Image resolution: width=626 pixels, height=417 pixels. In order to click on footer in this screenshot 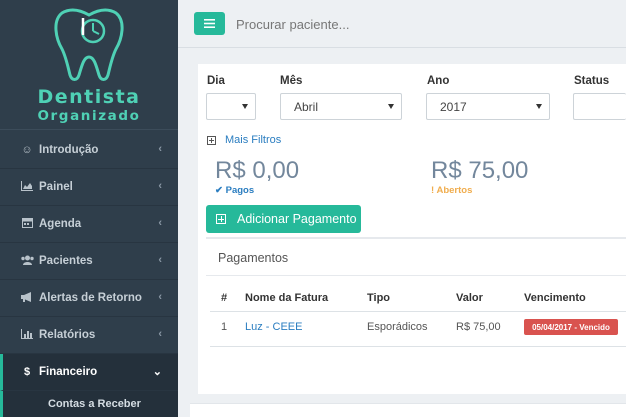, I will do `click(408, 410)`.